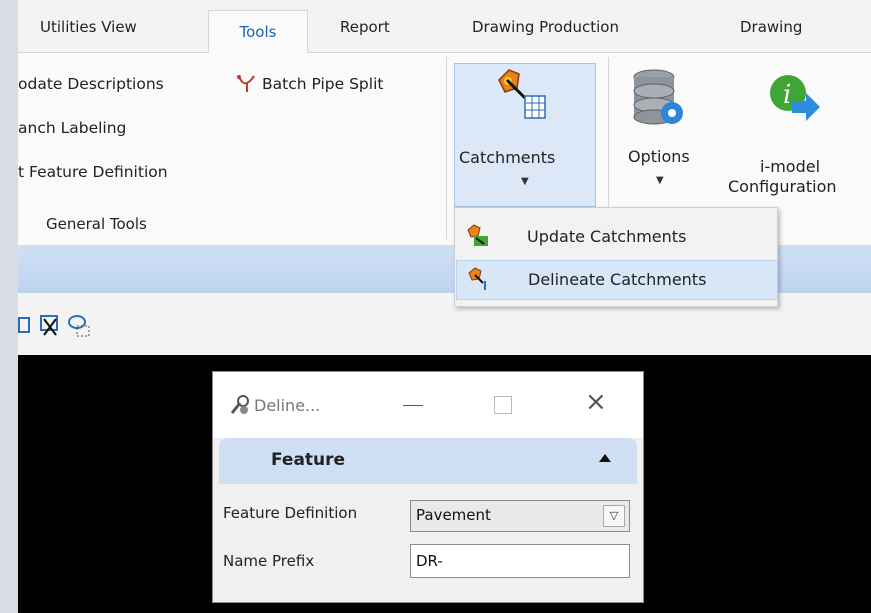  I want to click on close-icon: ×, so click(596, 402).